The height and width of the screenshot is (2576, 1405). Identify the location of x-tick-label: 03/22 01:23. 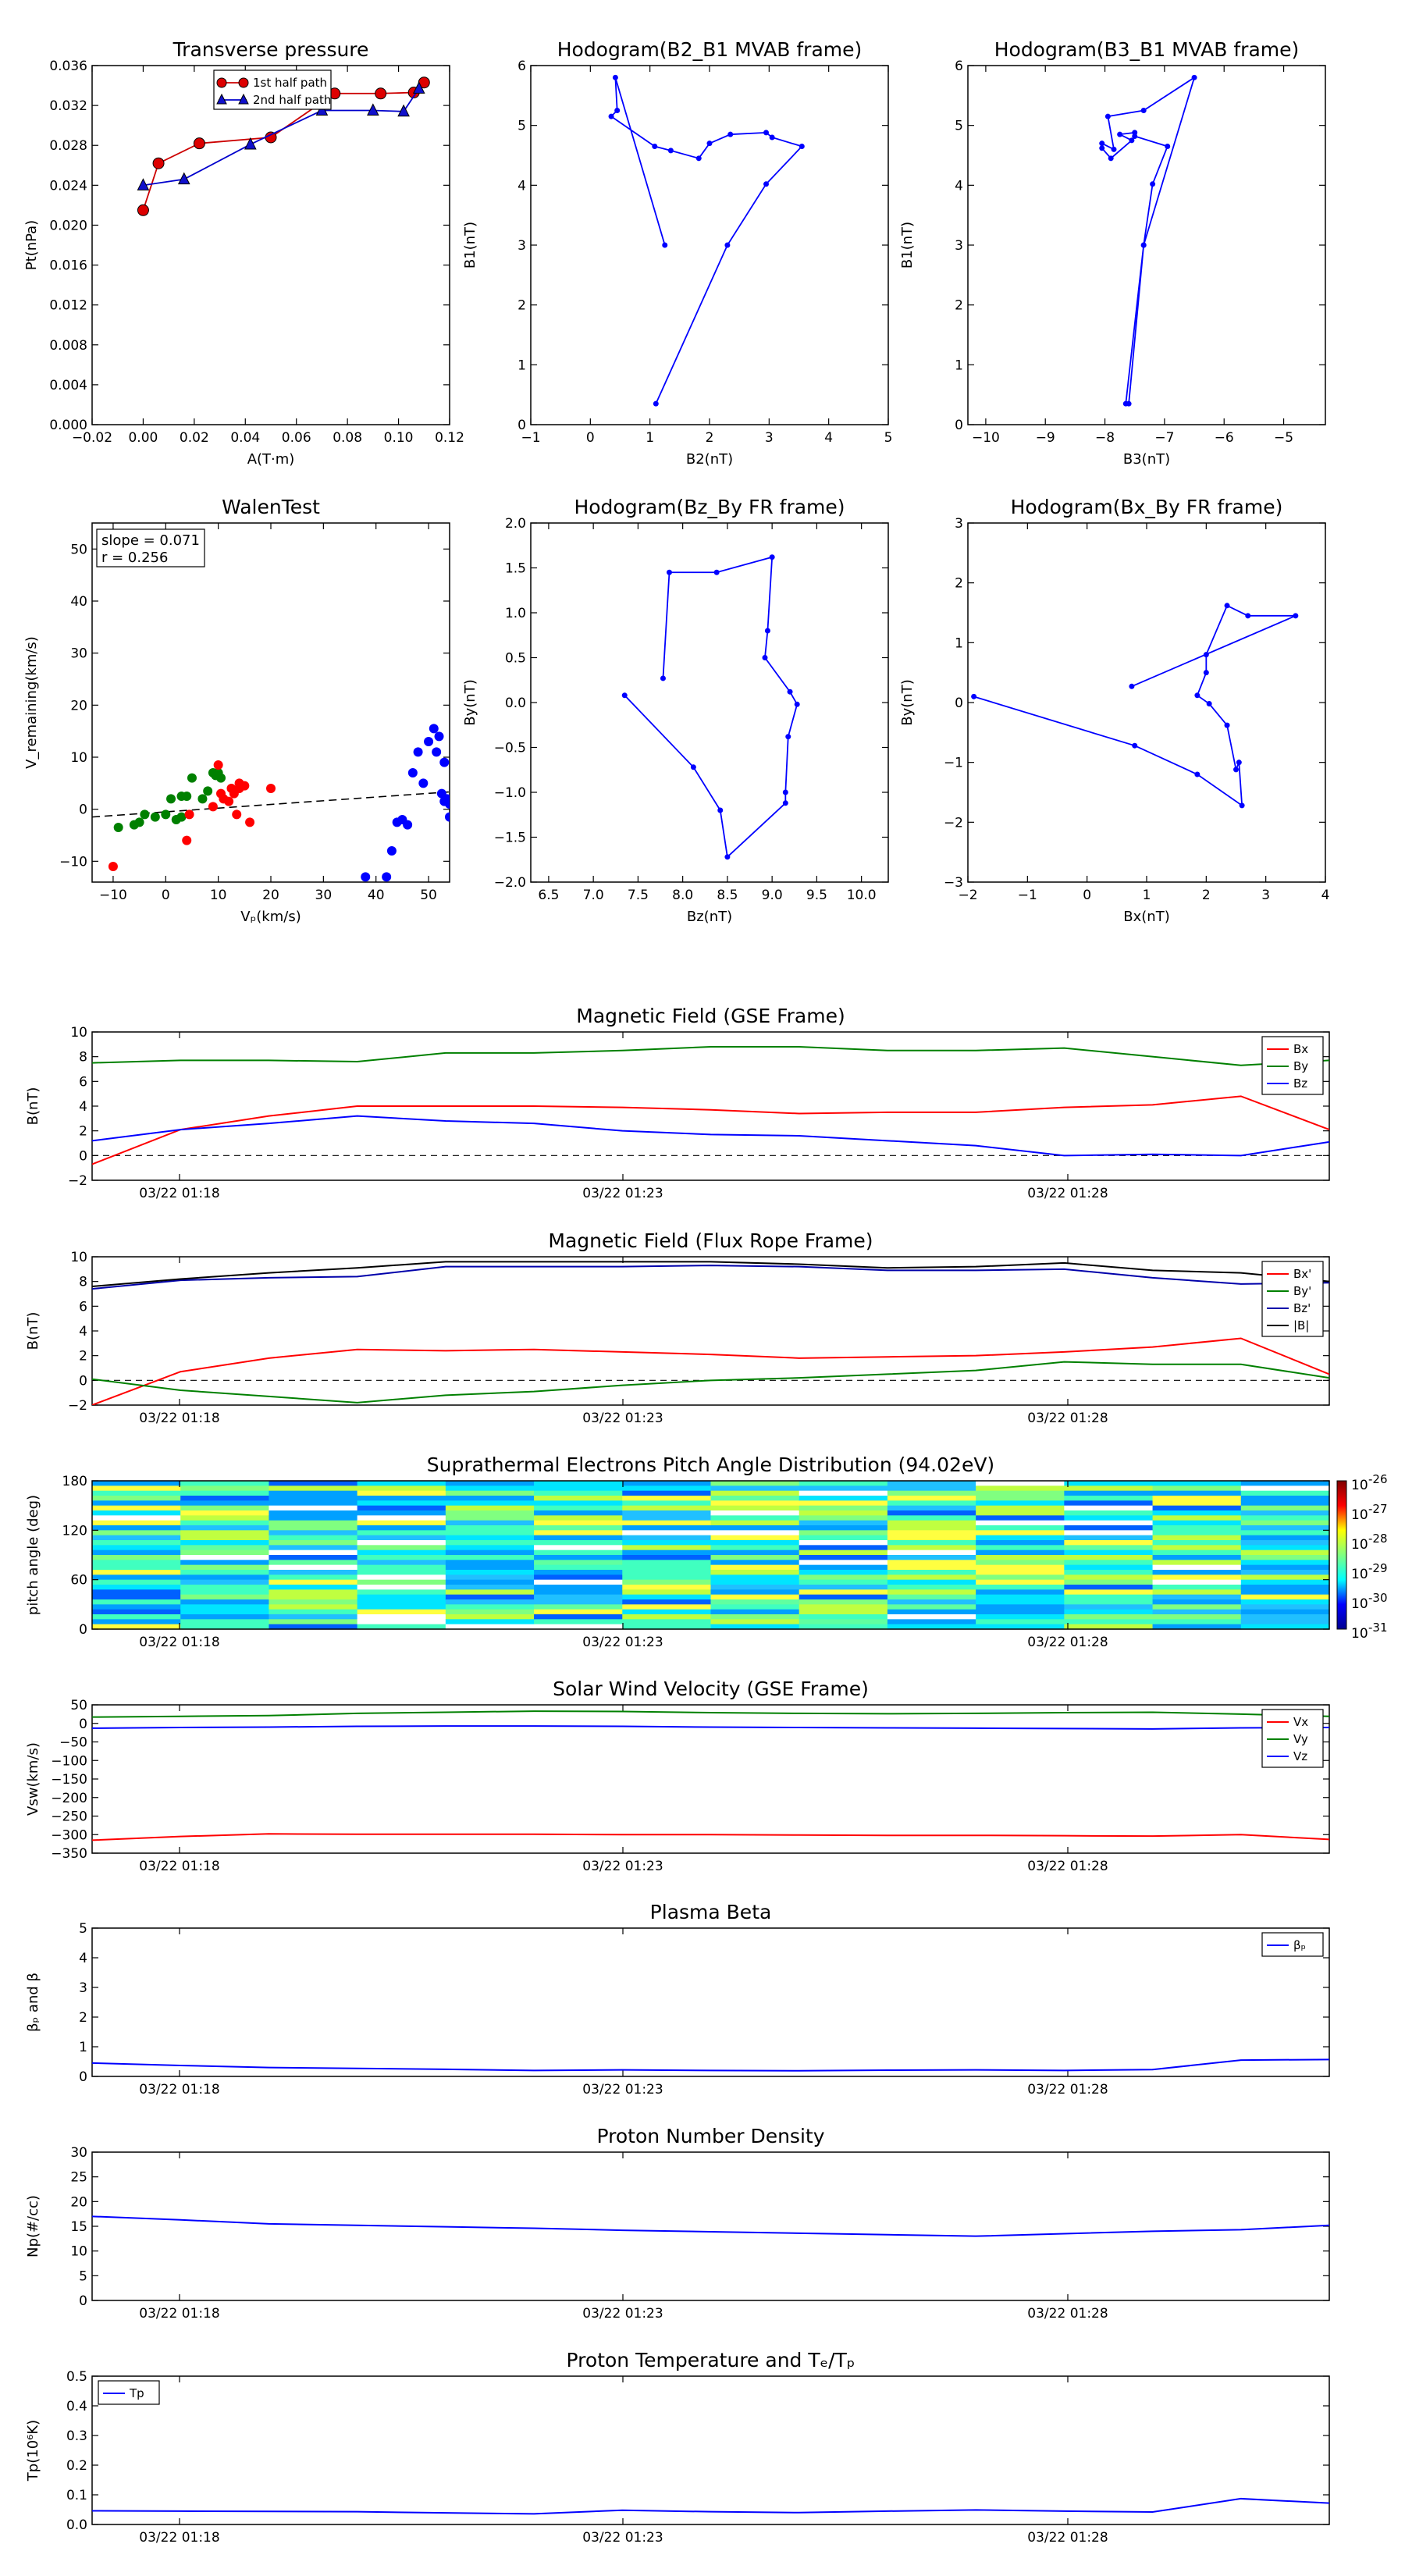
(622, 2538).